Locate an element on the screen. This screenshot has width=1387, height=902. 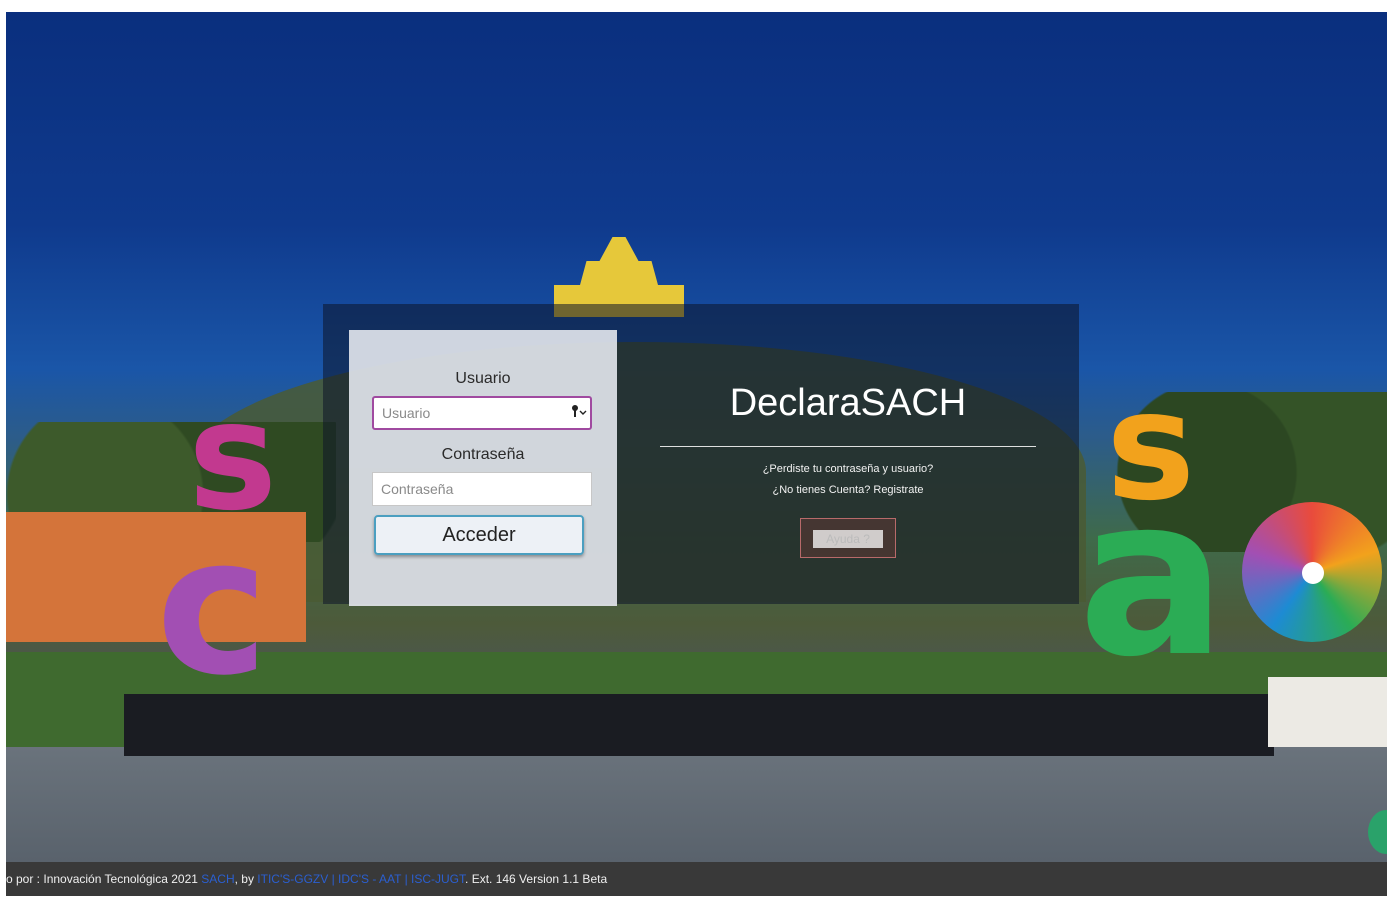
sign-letter: c is located at coordinates (212, 606).